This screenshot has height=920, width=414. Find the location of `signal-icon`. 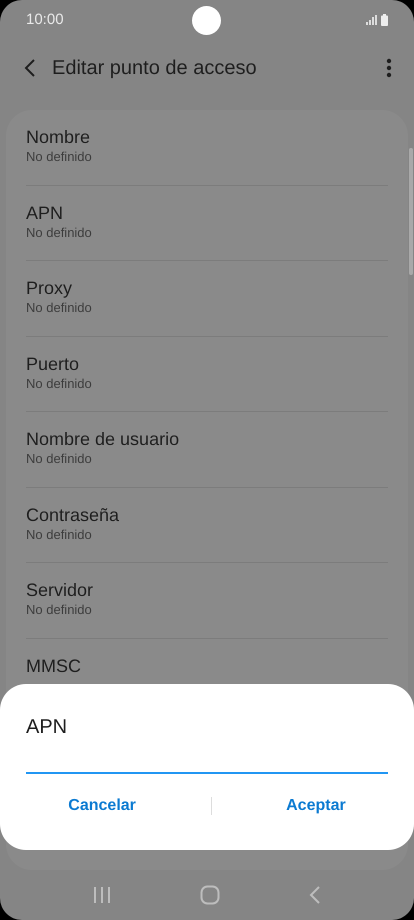

signal-icon is located at coordinates (371, 20).